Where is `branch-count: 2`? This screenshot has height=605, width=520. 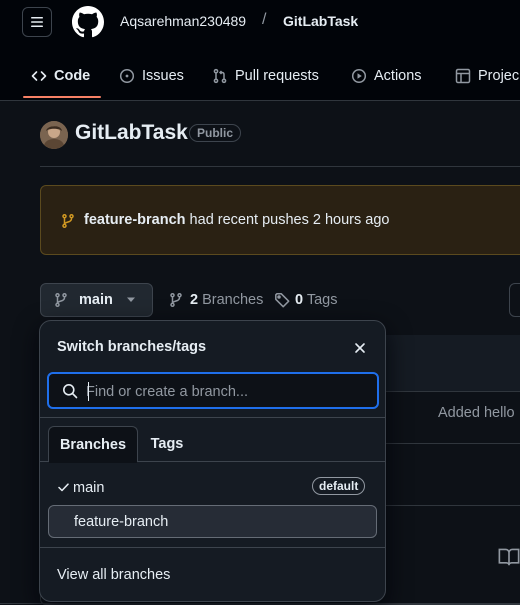
branch-count: 2 is located at coordinates (194, 300).